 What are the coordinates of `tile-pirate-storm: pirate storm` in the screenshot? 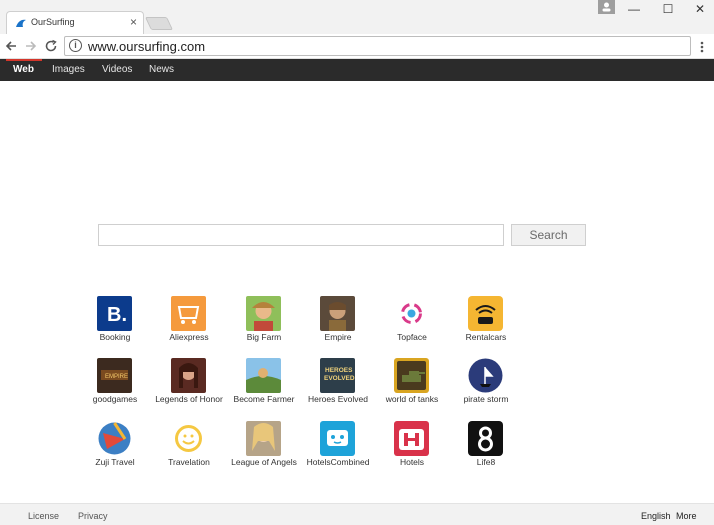 It's located at (486, 385).